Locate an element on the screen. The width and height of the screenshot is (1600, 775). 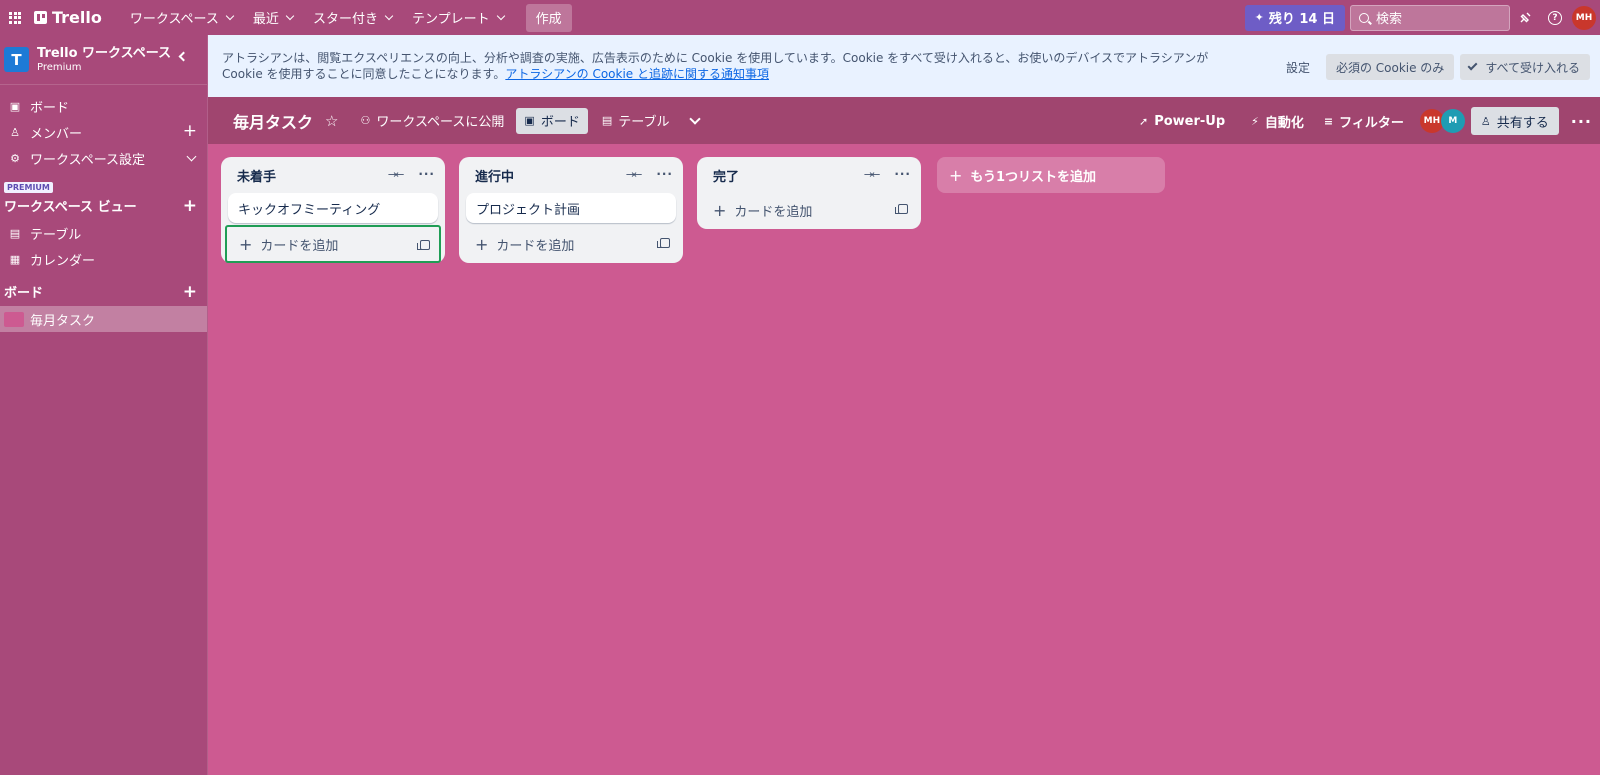
menu-starred: スター付き is located at coordinates (352, 18).